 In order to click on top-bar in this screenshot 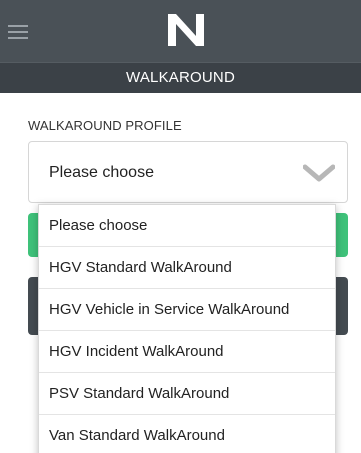, I will do `click(180, 31)`.